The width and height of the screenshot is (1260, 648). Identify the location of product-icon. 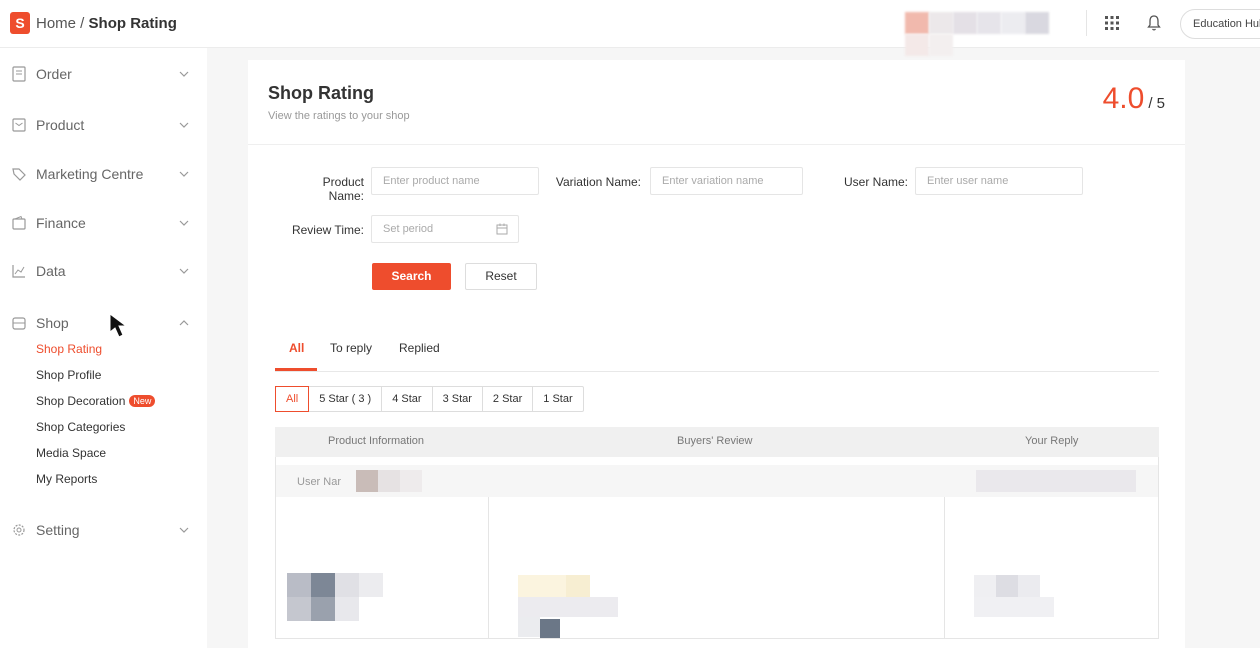
(19, 125).